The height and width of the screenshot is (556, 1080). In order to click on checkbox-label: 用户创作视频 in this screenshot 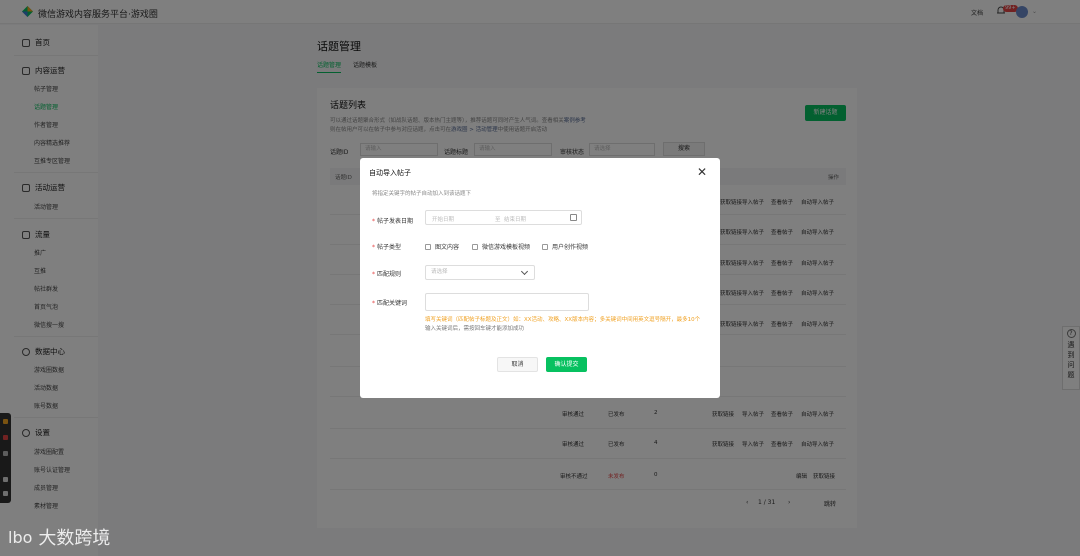, I will do `click(570, 247)`.